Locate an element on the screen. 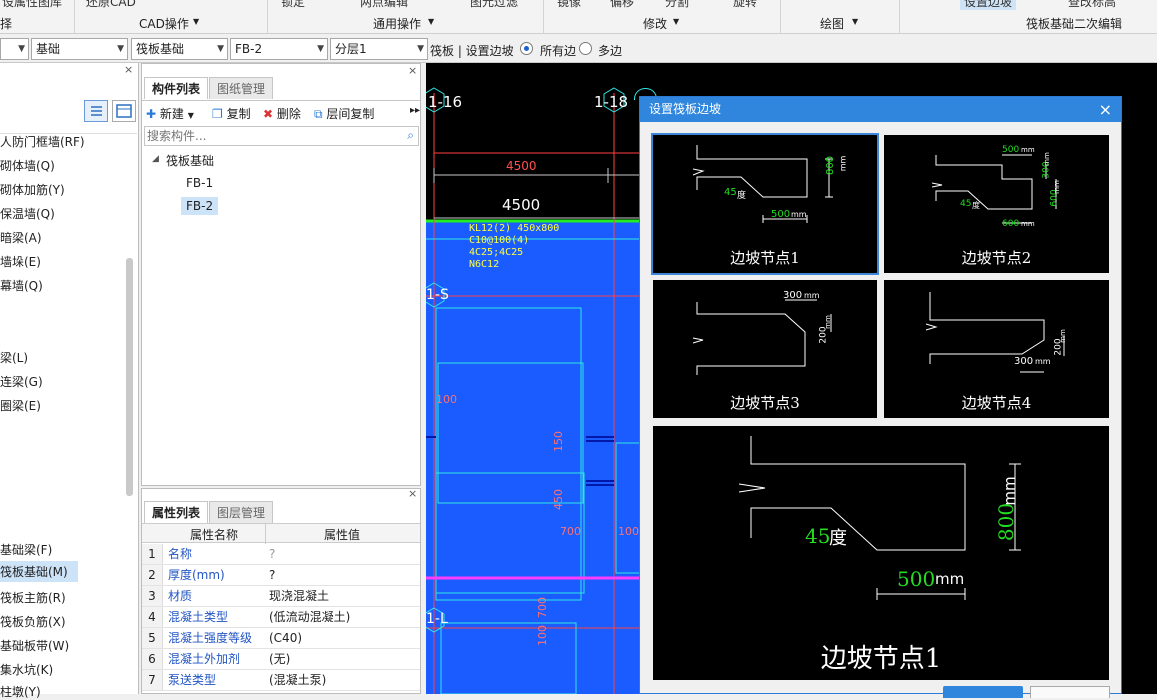 This screenshot has height=700, width=1157. list-view-icon is located at coordinates (96, 111).